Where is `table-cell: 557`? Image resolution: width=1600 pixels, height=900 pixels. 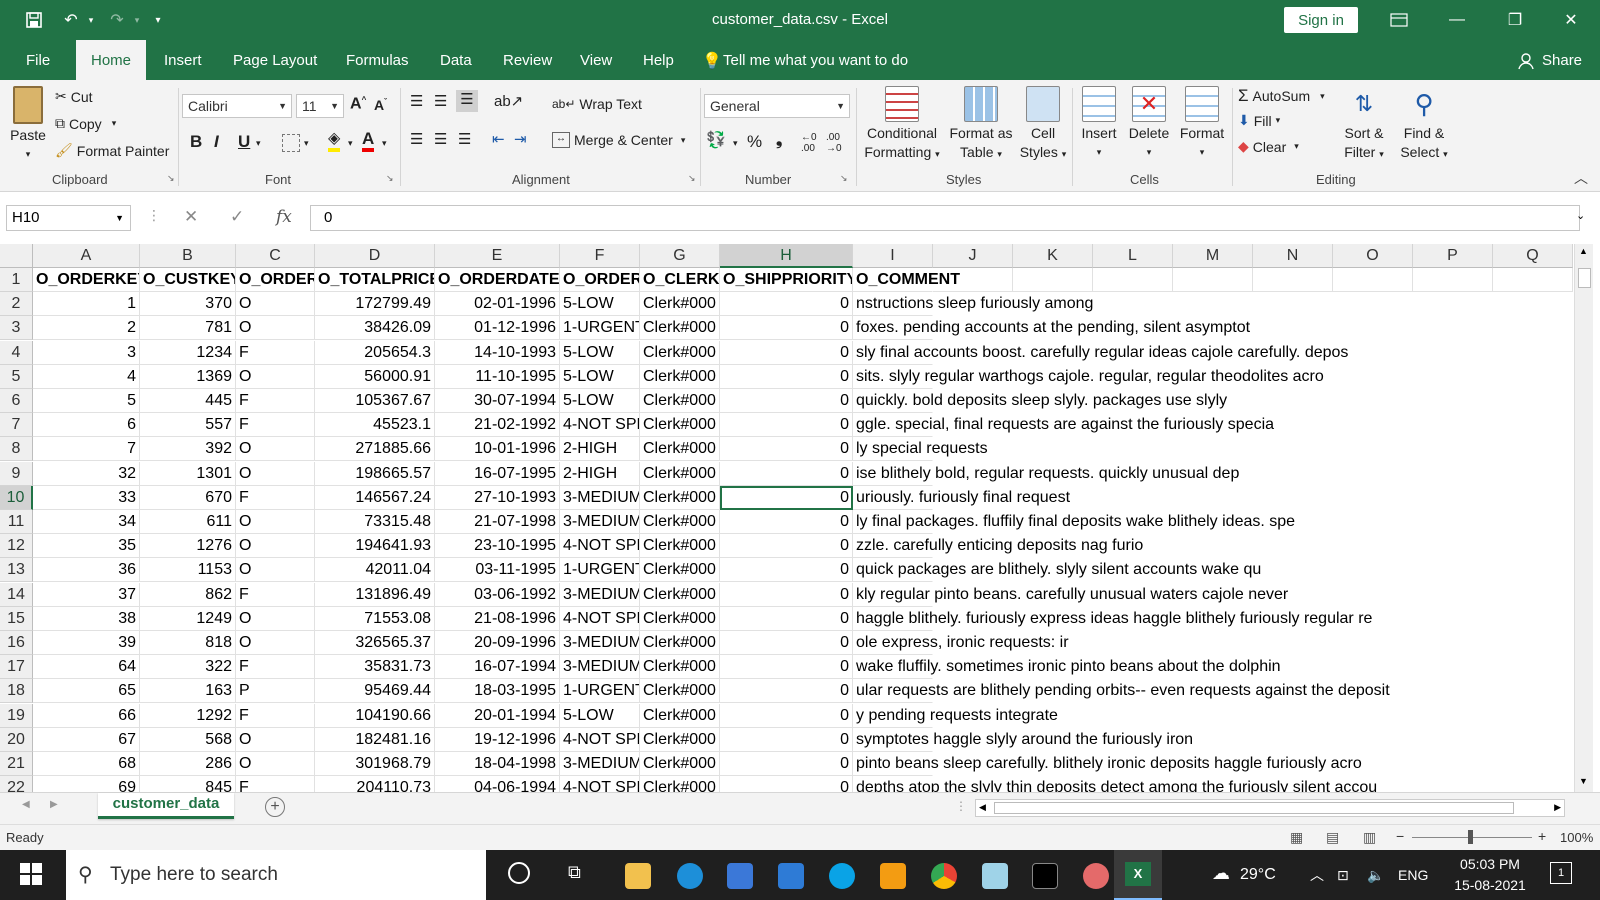
table-cell: 557 is located at coordinates (188, 425).